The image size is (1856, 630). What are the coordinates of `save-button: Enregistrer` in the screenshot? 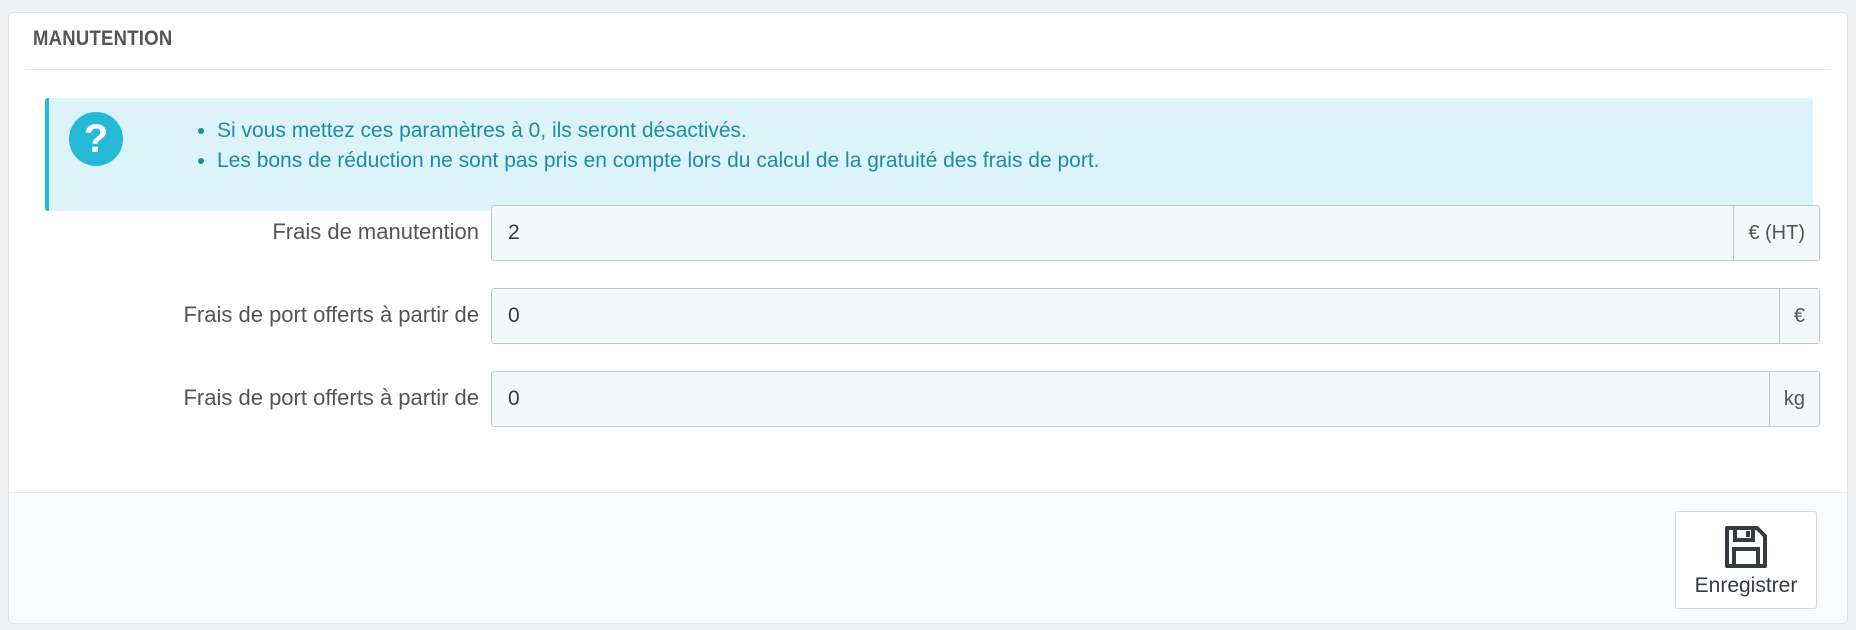 It's located at (1746, 560).